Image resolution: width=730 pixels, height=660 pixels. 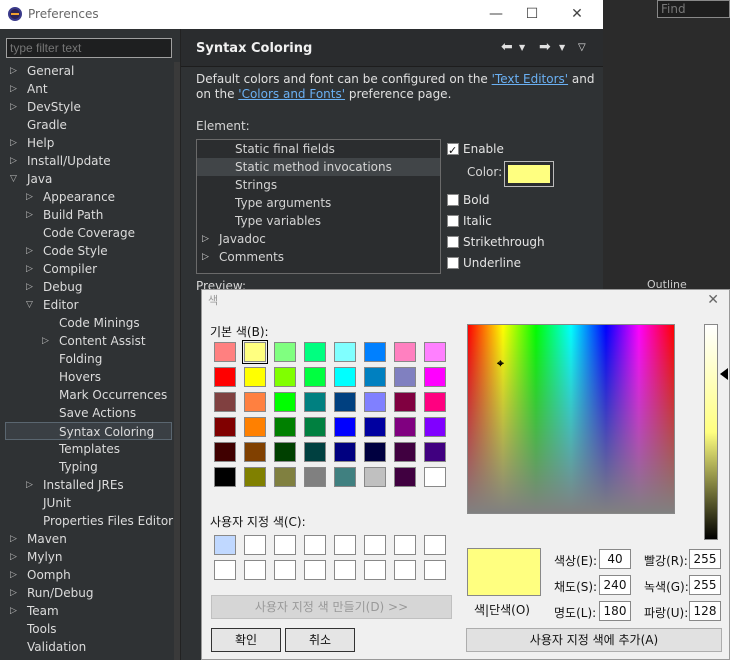 I want to click on luminance-slider, so click(x=711, y=432).